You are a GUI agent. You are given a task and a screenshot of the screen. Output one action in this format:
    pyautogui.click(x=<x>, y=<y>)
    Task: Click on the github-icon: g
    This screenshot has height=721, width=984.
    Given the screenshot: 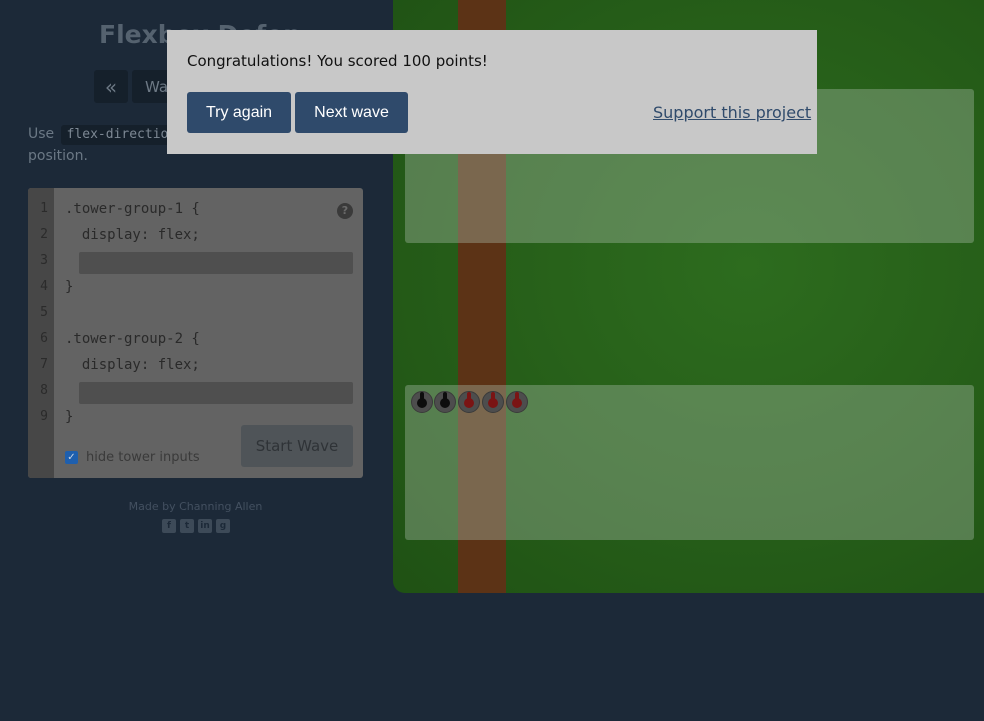 What is the action you would take?
    pyautogui.click(x=223, y=526)
    